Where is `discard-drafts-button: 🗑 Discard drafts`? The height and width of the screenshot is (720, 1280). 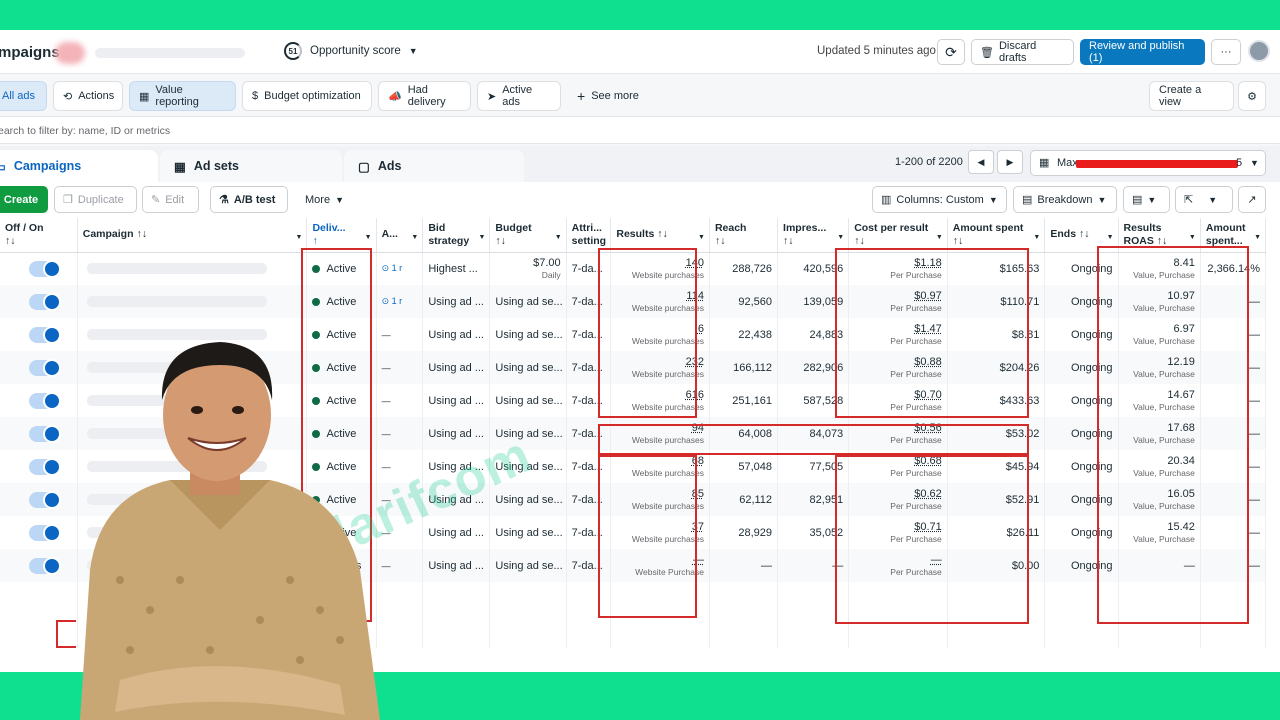
discard-drafts-button: 🗑 Discard drafts is located at coordinates (1022, 52).